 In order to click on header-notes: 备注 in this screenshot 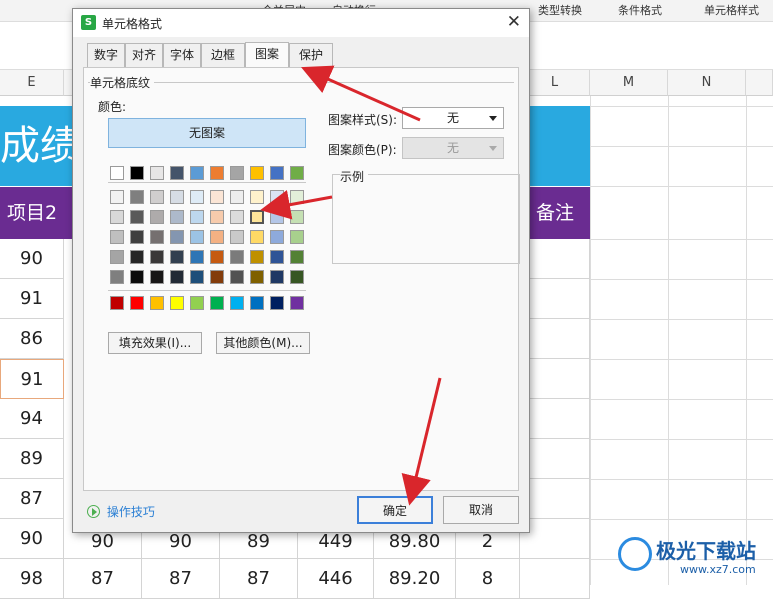, I will do `click(555, 213)`.